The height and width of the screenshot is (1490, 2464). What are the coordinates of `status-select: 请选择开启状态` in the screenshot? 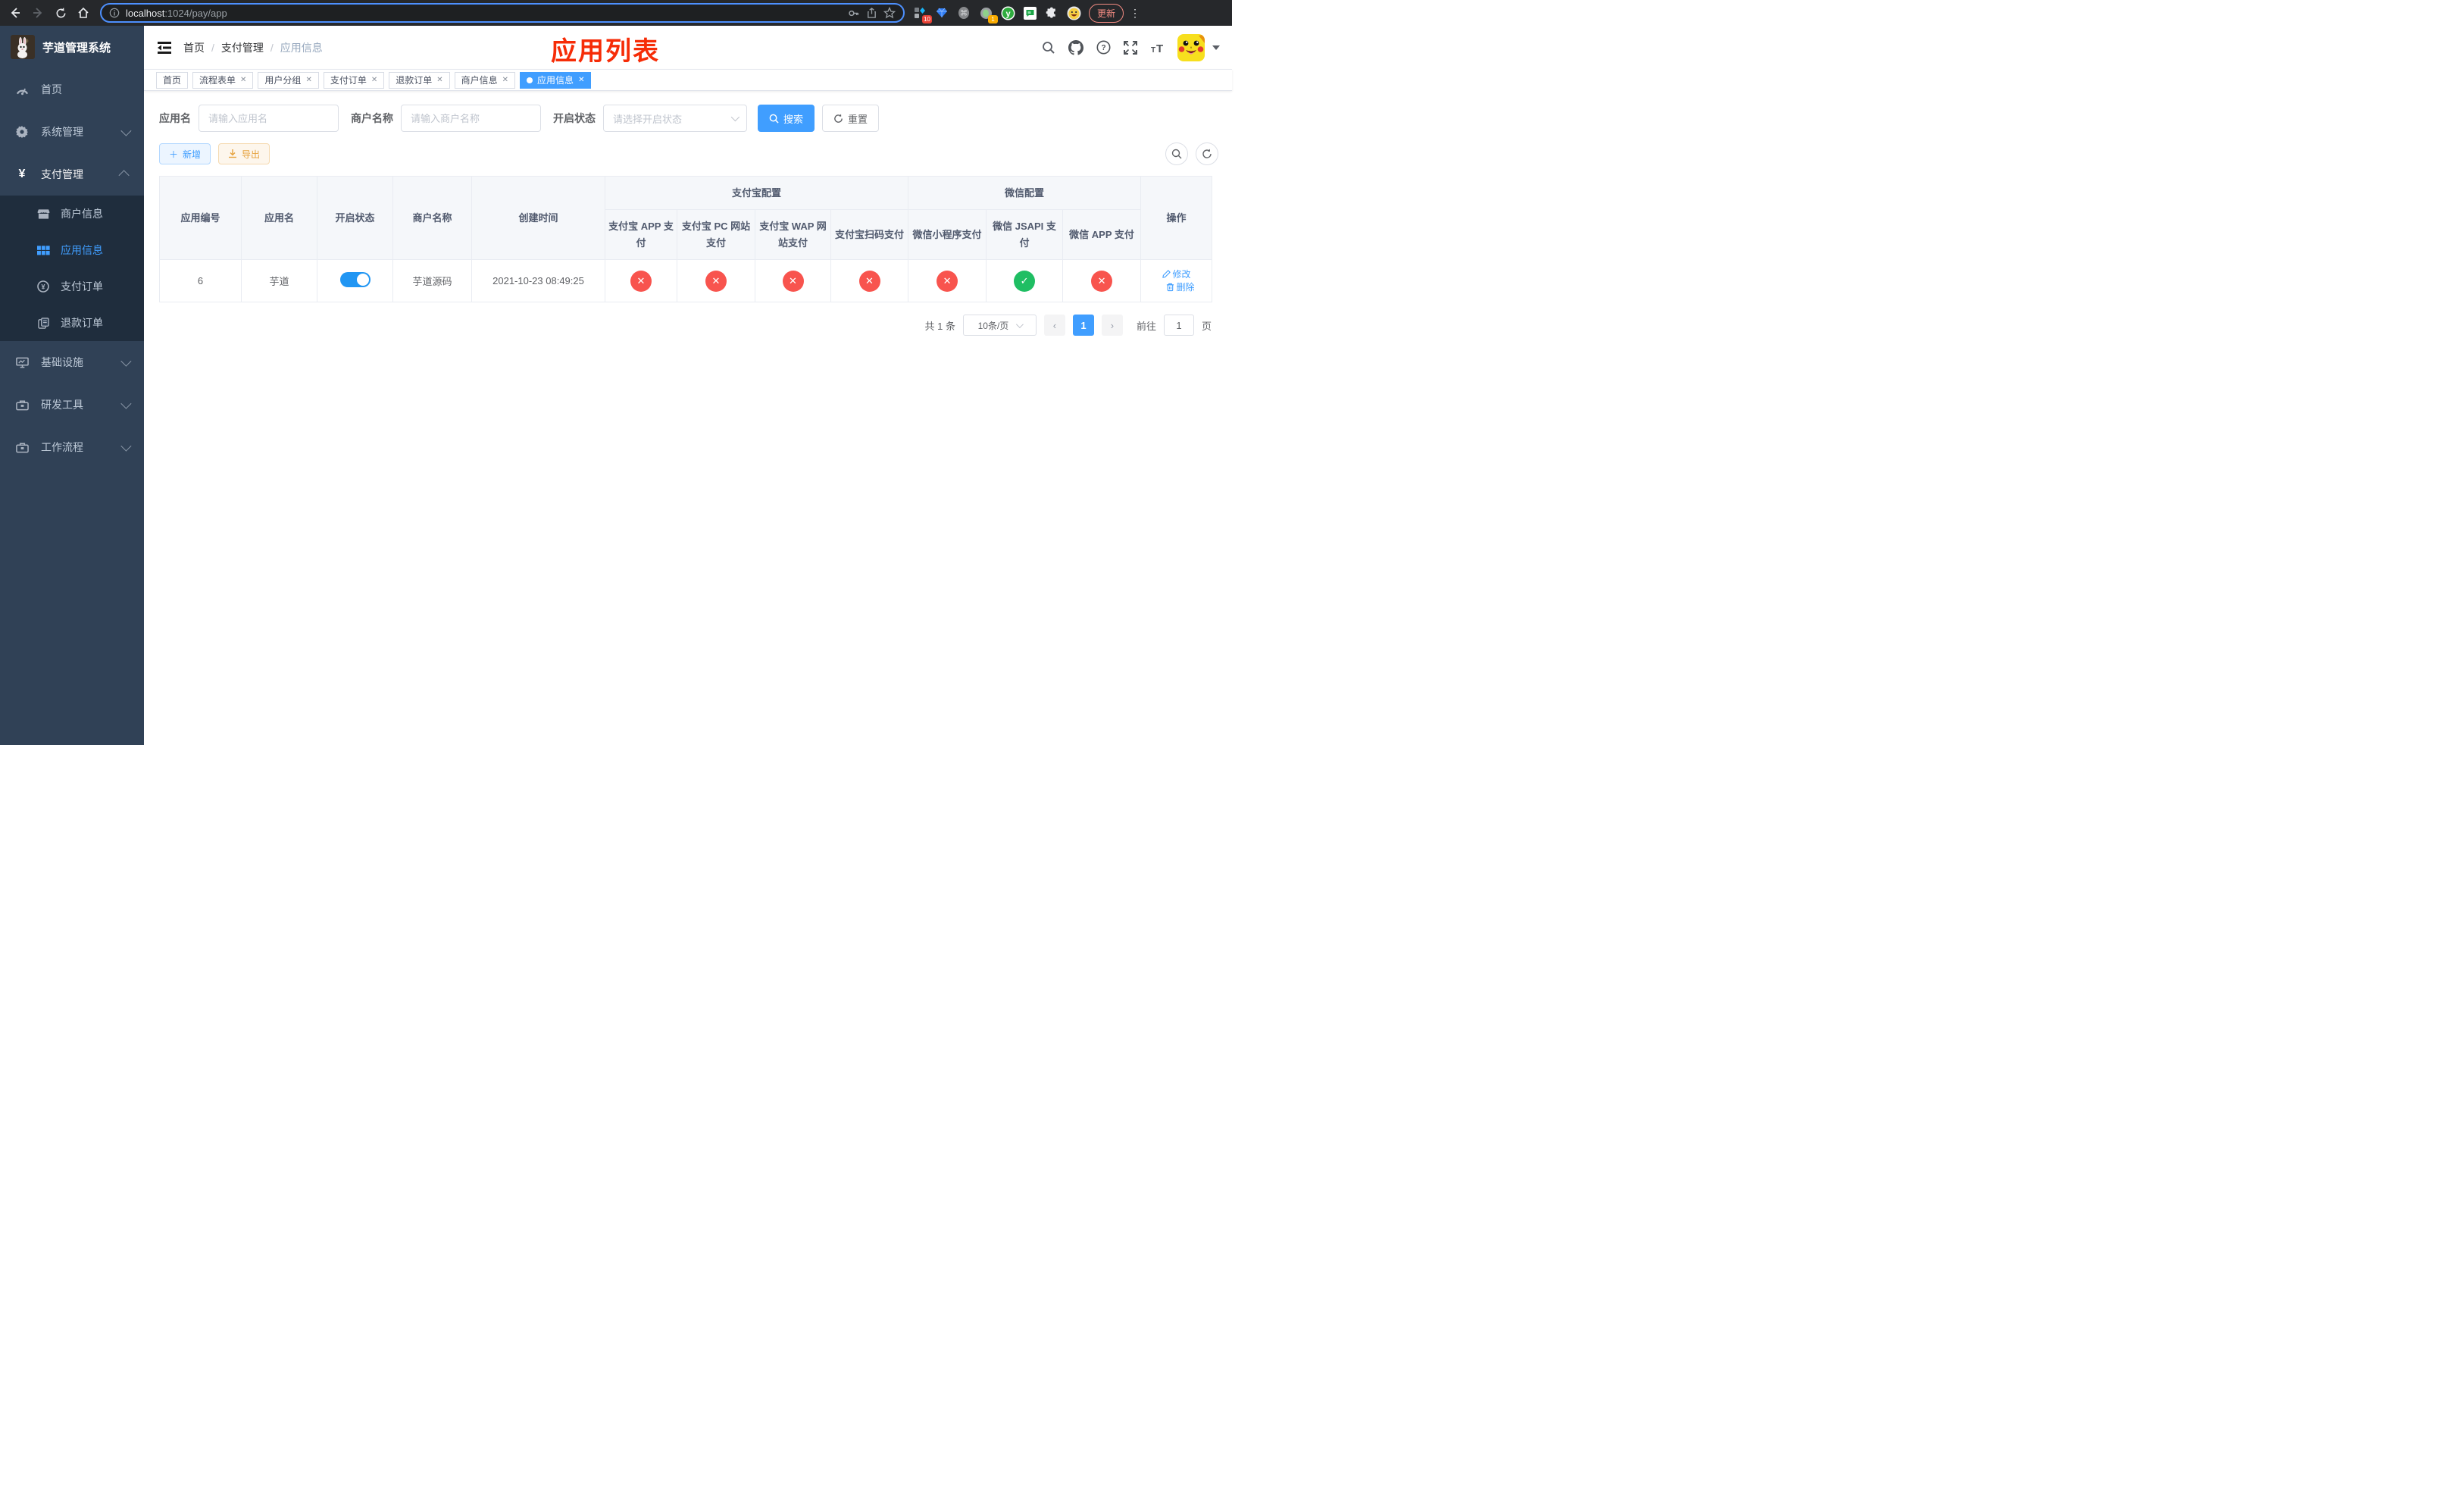 It's located at (675, 118).